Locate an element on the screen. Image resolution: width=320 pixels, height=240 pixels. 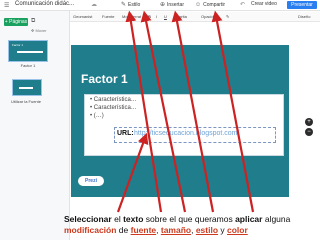
arrow-to-selection is located at coordinates (132, 172).